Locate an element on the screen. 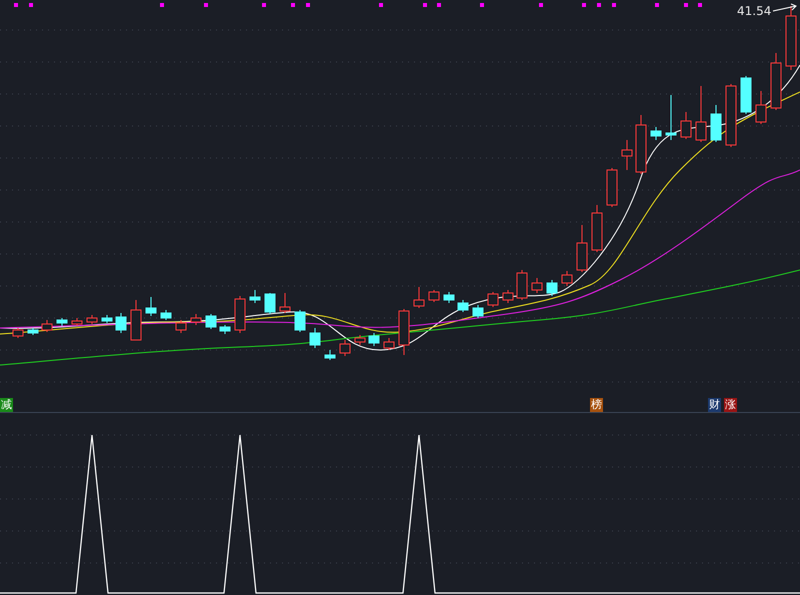 Image resolution: width=800 pixels, height=595 pixels. signal-badge: 榜 is located at coordinates (596, 405).